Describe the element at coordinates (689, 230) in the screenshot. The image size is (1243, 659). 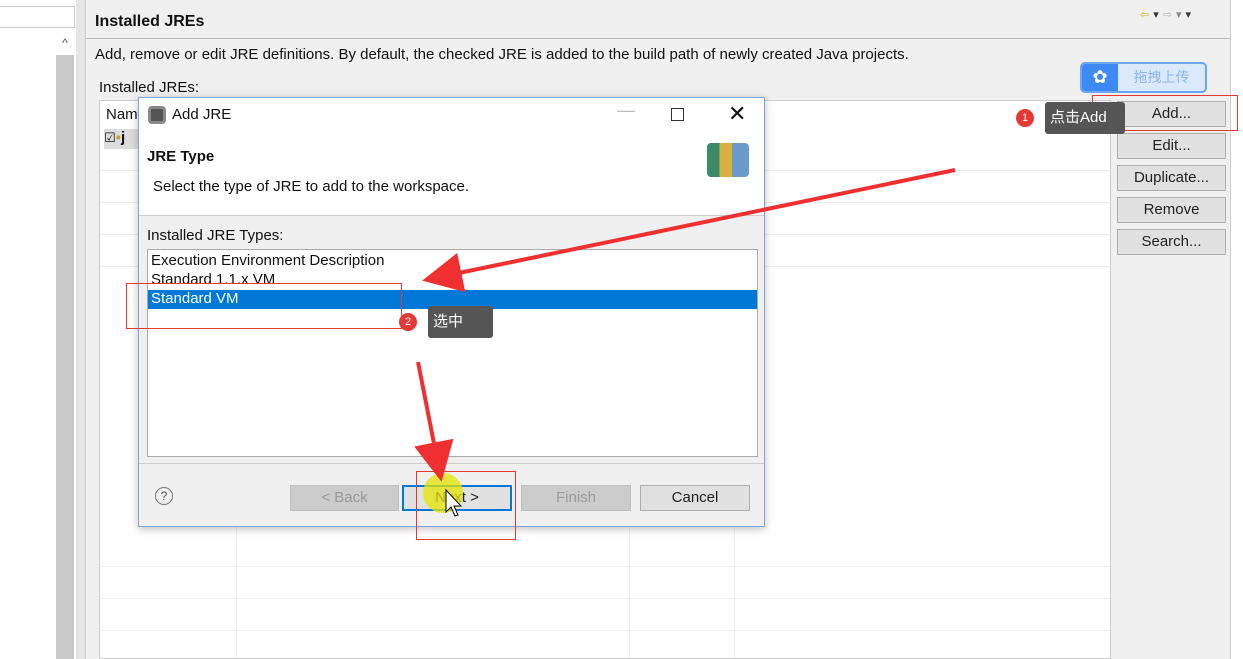
I see `arrow-to-standard-vm` at that location.